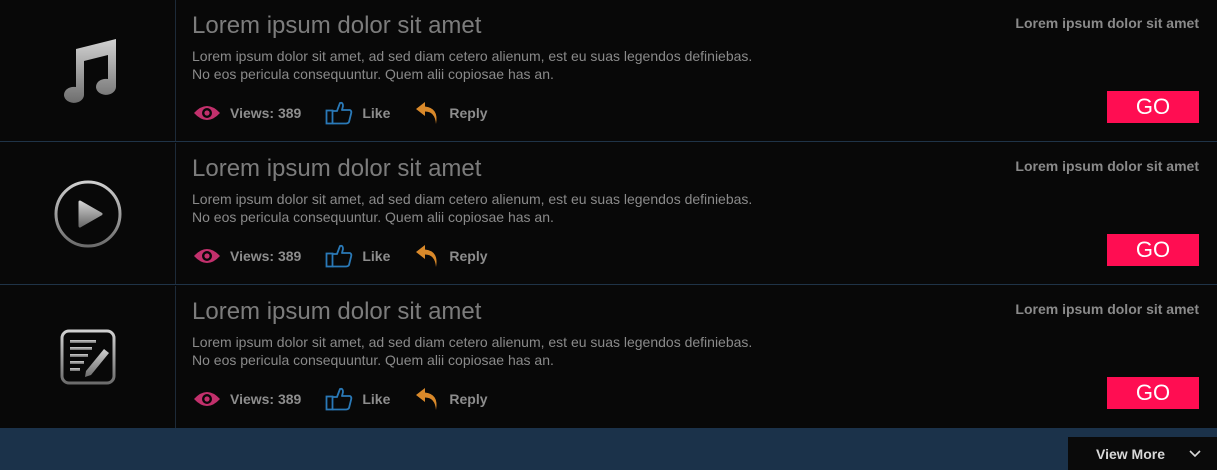  I want to click on play-circle-icon, so click(87, 213).